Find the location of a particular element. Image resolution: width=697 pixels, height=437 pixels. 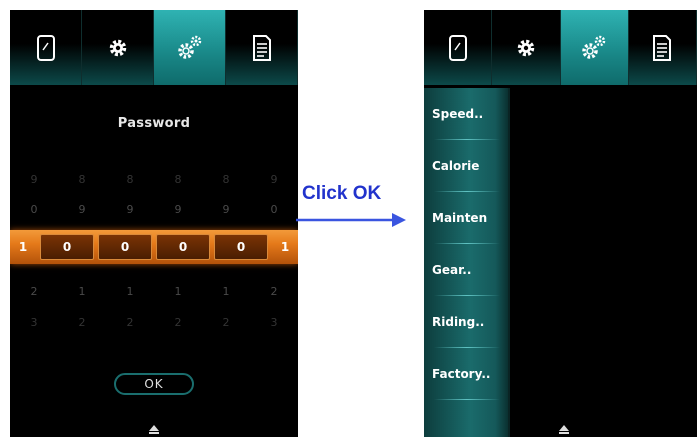

digit-wheel-3: 0 is located at coordinates (125, 247).